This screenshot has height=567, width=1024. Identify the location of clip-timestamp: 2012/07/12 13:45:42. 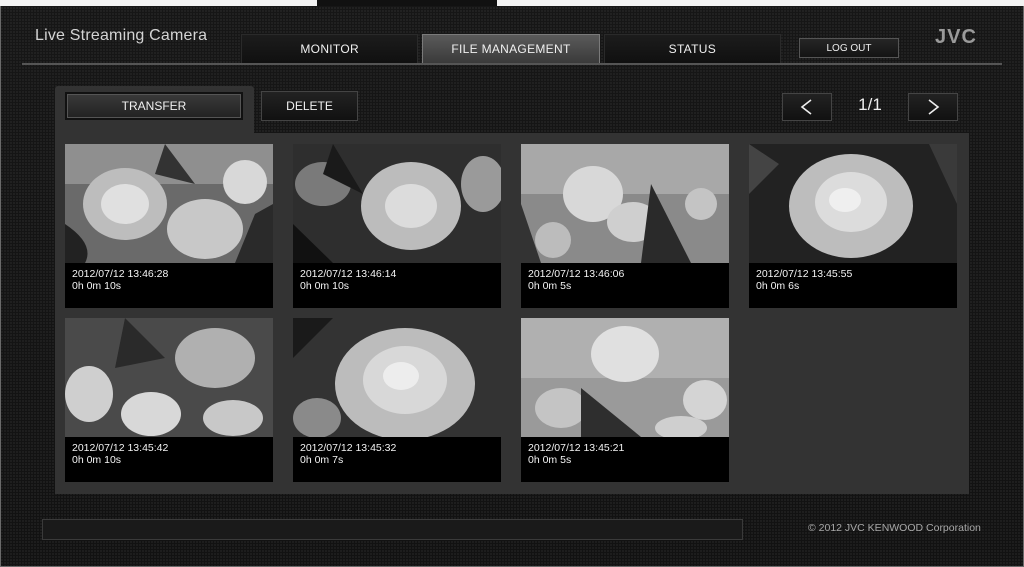
(120, 448).